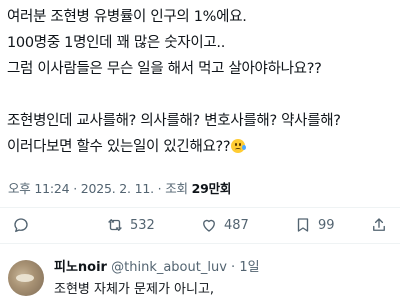 This screenshot has width=400, height=300. What do you see at coordinates (209, 225) in the screenshot?
I see `heart-icon` at bounding box center [209, 225].